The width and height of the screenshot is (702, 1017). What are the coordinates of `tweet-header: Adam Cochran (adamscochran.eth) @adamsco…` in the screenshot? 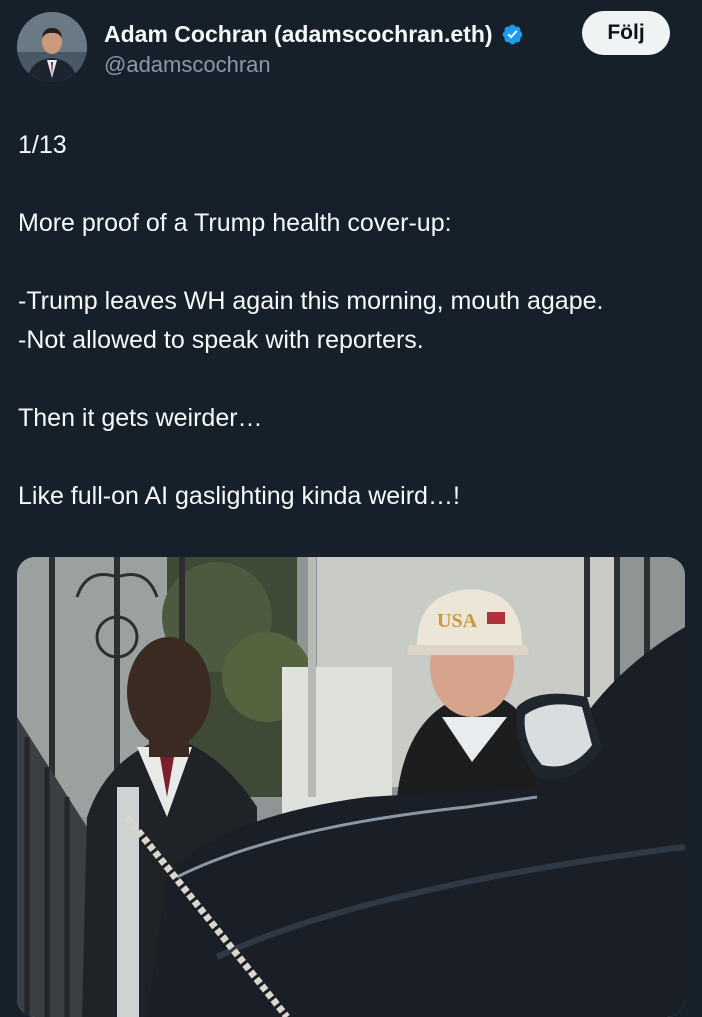 It's located at (351, 50).